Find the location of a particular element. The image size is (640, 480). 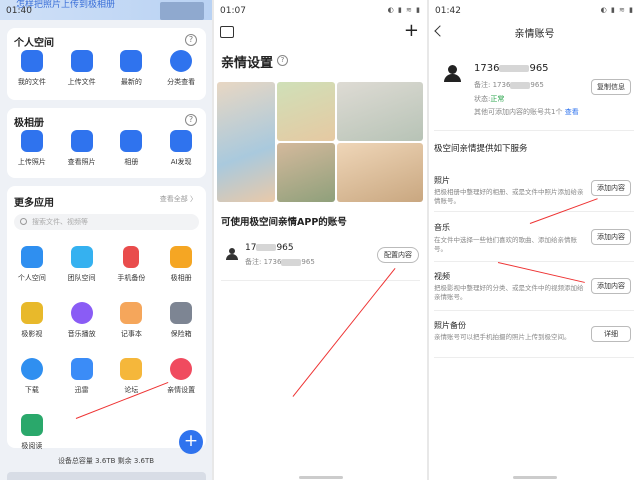

service-desc: 把极影视中整理好的分类、或是文件中的视频添加给亲情账号。 is located at coordinates (509, 292).